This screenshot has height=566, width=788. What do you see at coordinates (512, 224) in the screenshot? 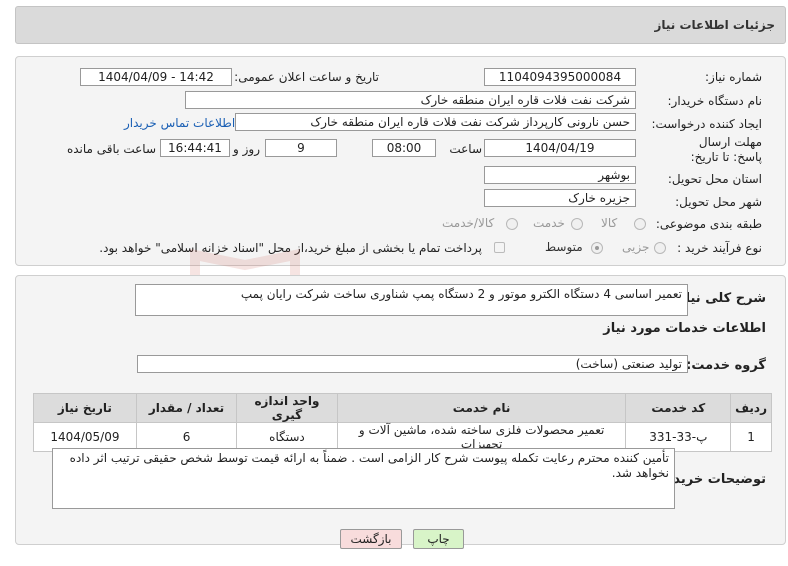
I see `category-radio-goods-service` at bounding box center [512, 224].